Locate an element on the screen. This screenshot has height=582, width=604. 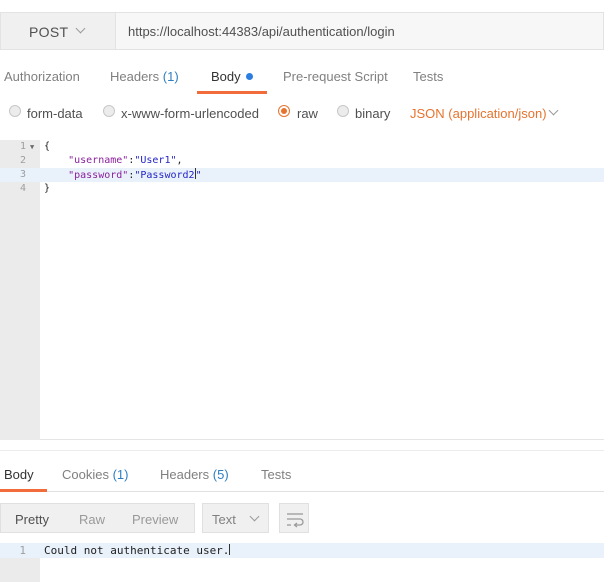
dot-icon is located at coordinates (249, 76).